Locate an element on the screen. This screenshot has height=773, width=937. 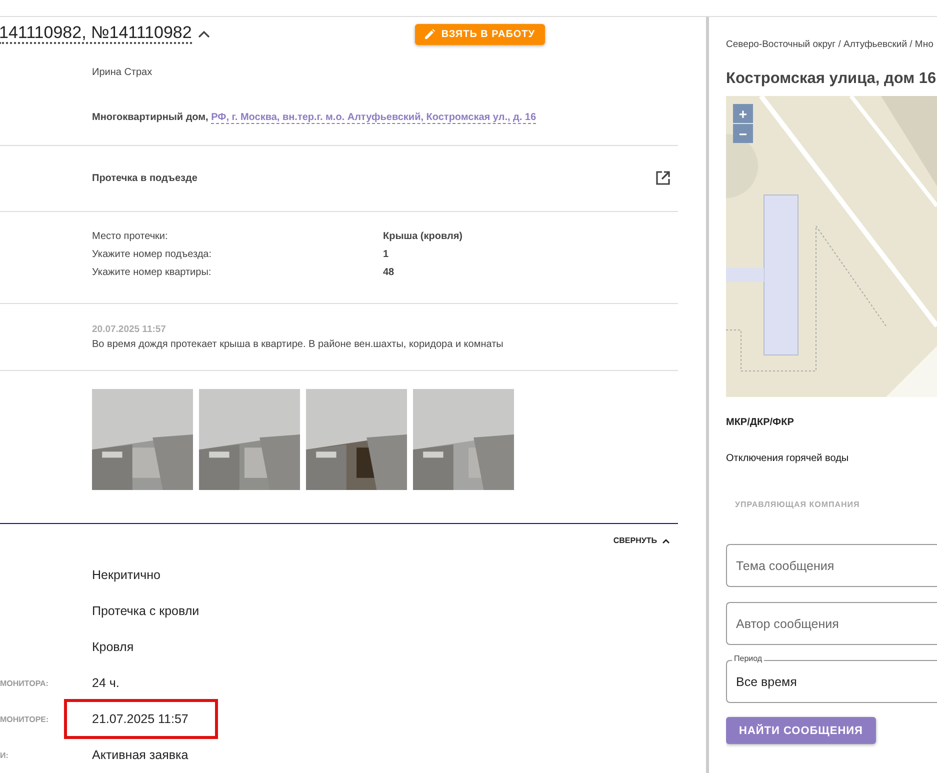
comment-date: 20.07.2025 11:57 is located at coordinates (129, 329).